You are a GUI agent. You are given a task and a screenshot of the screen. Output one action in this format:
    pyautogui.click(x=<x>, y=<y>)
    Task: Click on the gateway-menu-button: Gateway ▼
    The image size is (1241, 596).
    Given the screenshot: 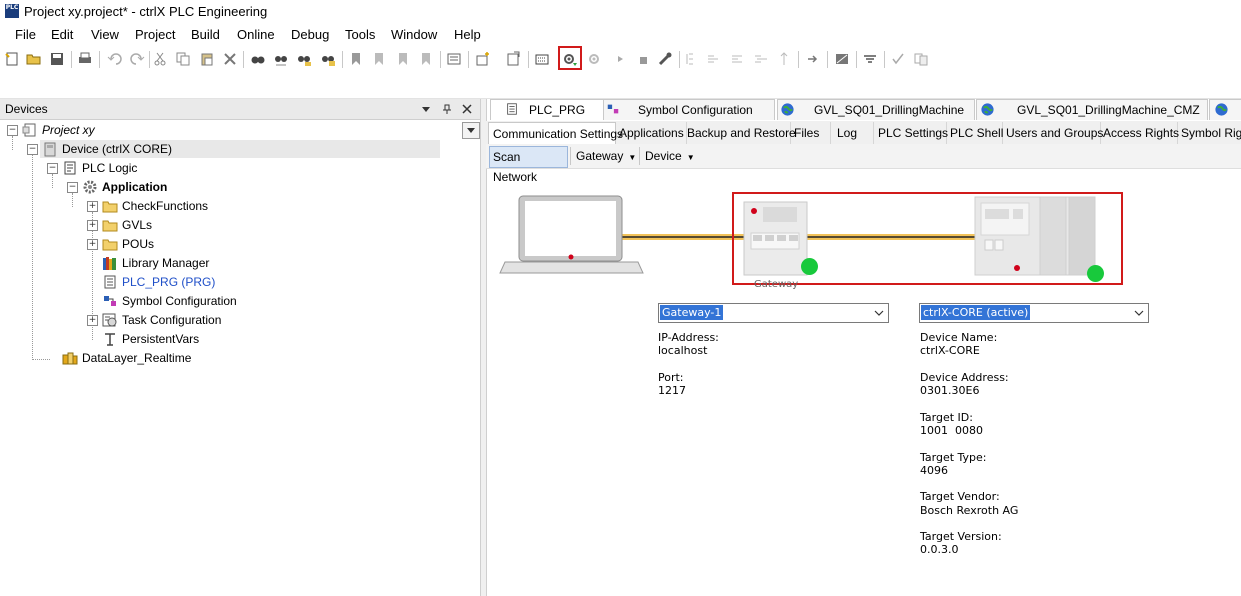 What is the action you would take?
    pyautogui.click(x=606, y=156)
    